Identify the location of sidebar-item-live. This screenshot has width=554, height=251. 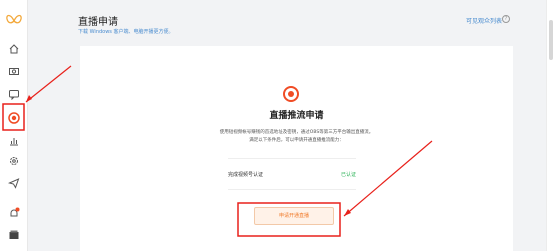
(14, 118).